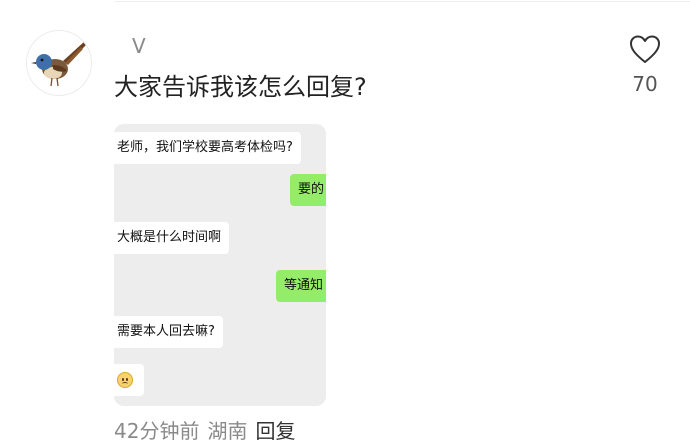  What do you see at coordinates (645, 84) in the screenshot?
I see `like-count: 70` at bounding box center [645, 84].